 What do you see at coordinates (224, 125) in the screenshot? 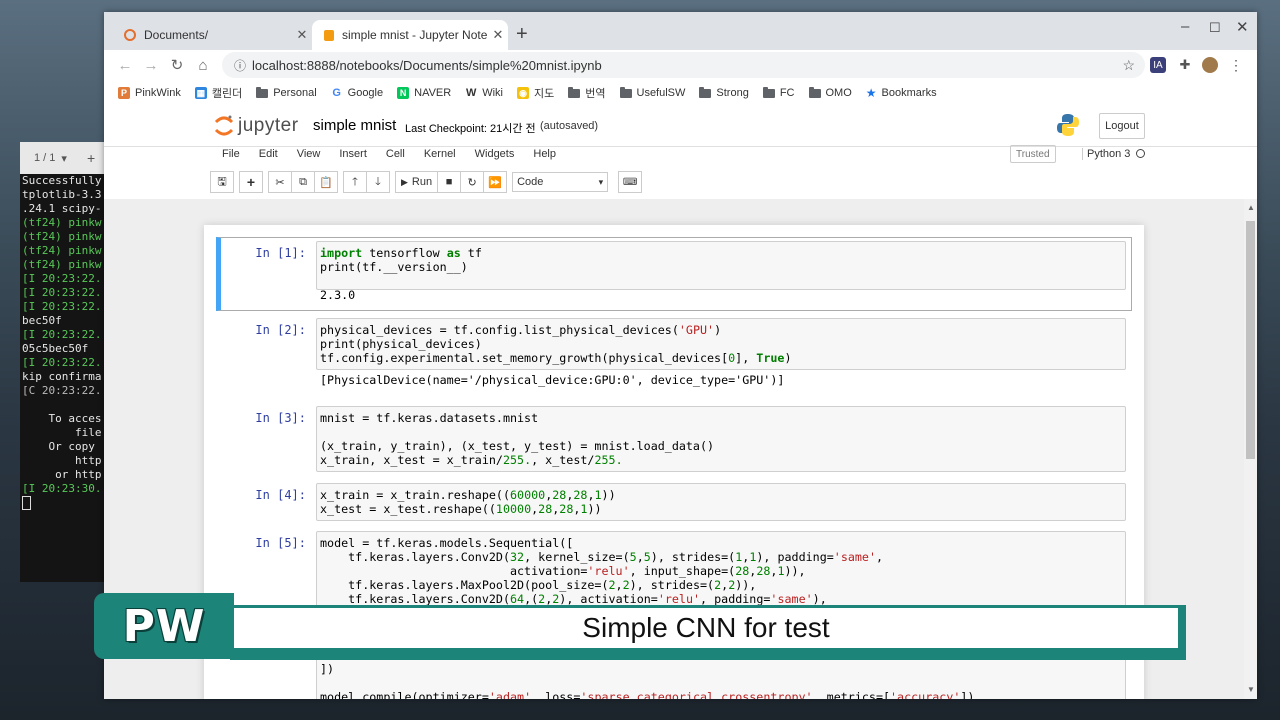
I see `jupyter-logo-icon` at bounding box center [224, 125].